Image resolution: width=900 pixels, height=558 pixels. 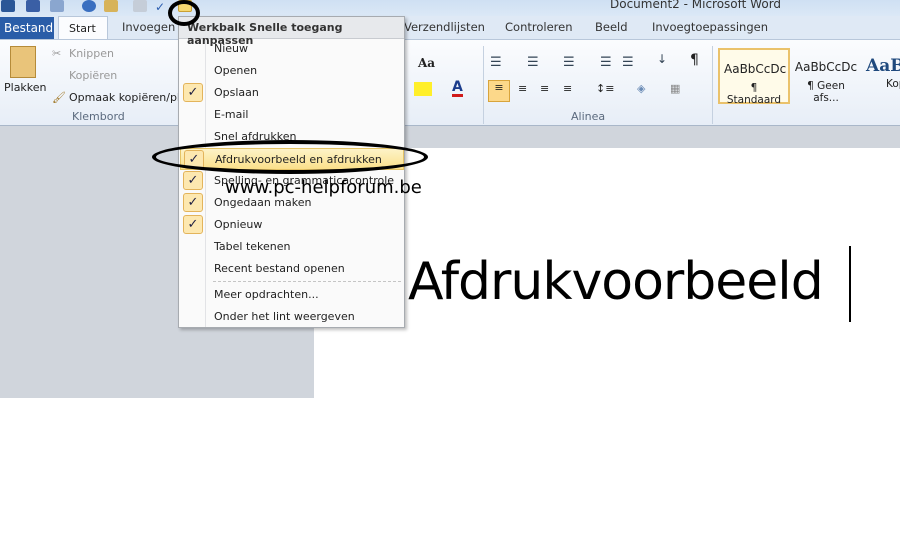 What do you see at coordinates (59, 97) in the screenshot?
I see `format-painter-icon: 🖌` at bounding box center [59, 97].